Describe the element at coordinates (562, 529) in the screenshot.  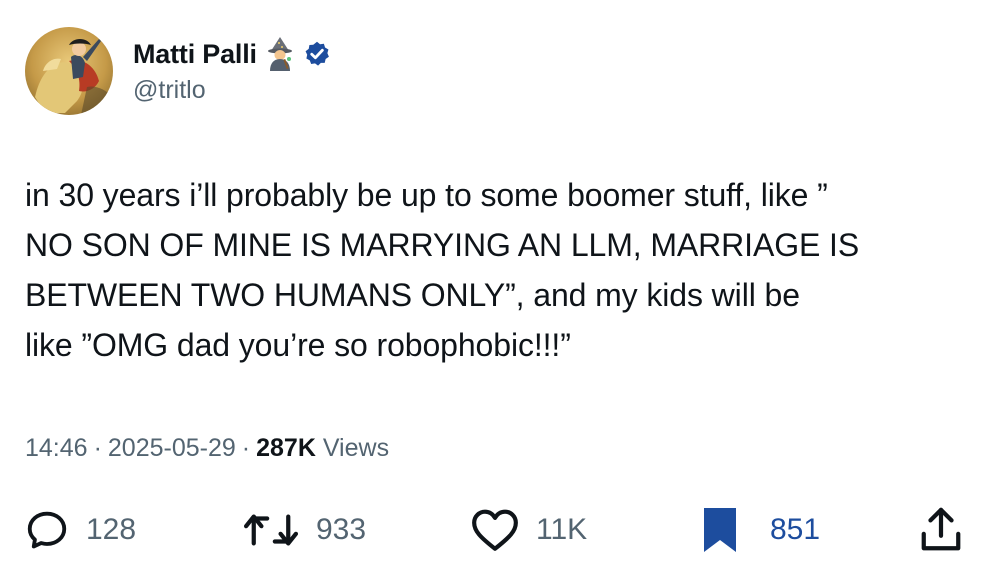
I see `like-count: 11K` at that location.